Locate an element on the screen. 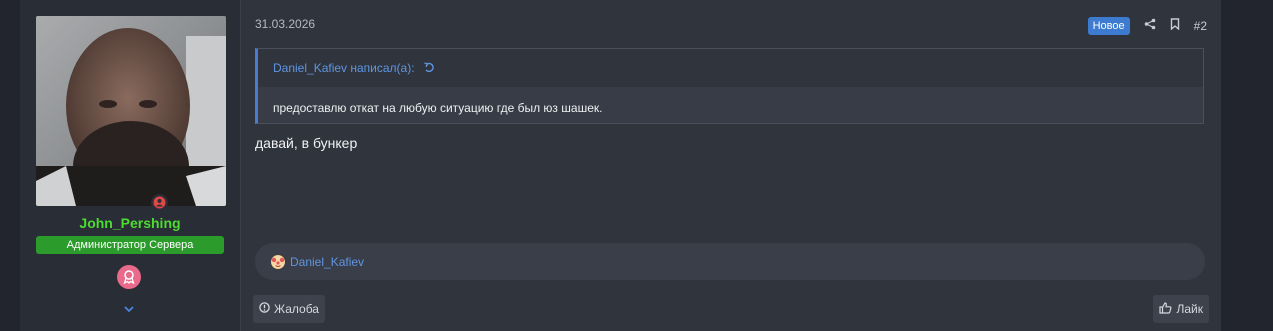 This screenshot has height=331, width=1273. post-header-actions: Новое #2 is located at coordinates (1147, 26).